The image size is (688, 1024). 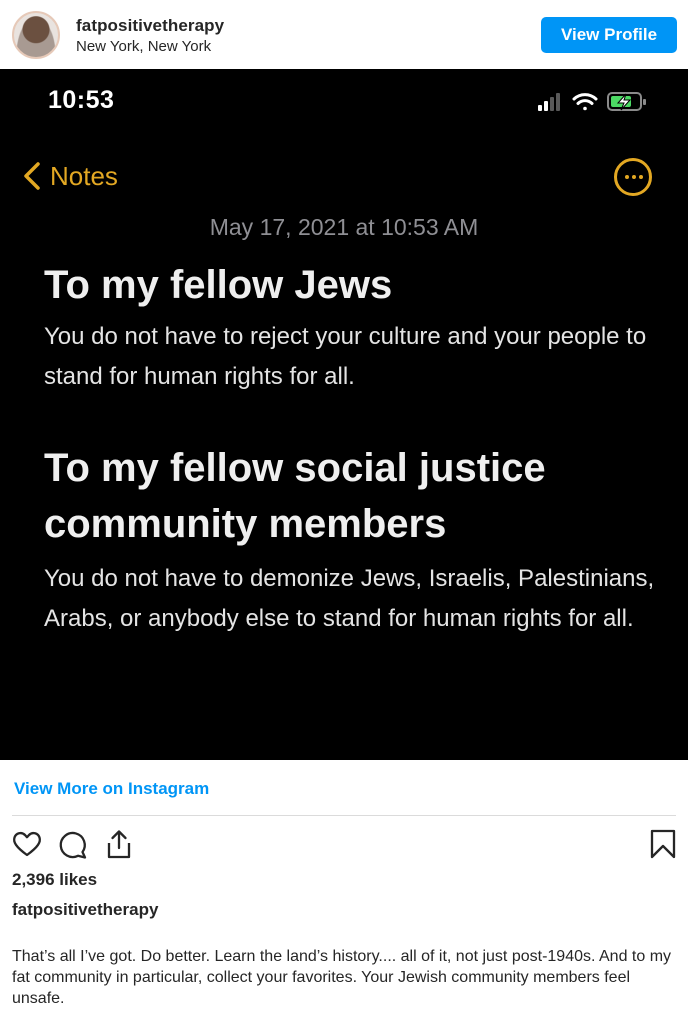 What do you see at coordinates (54, 880) in the screenshot?
I see `likes-count: 2,396 likes` at bounding box center [54, 880].